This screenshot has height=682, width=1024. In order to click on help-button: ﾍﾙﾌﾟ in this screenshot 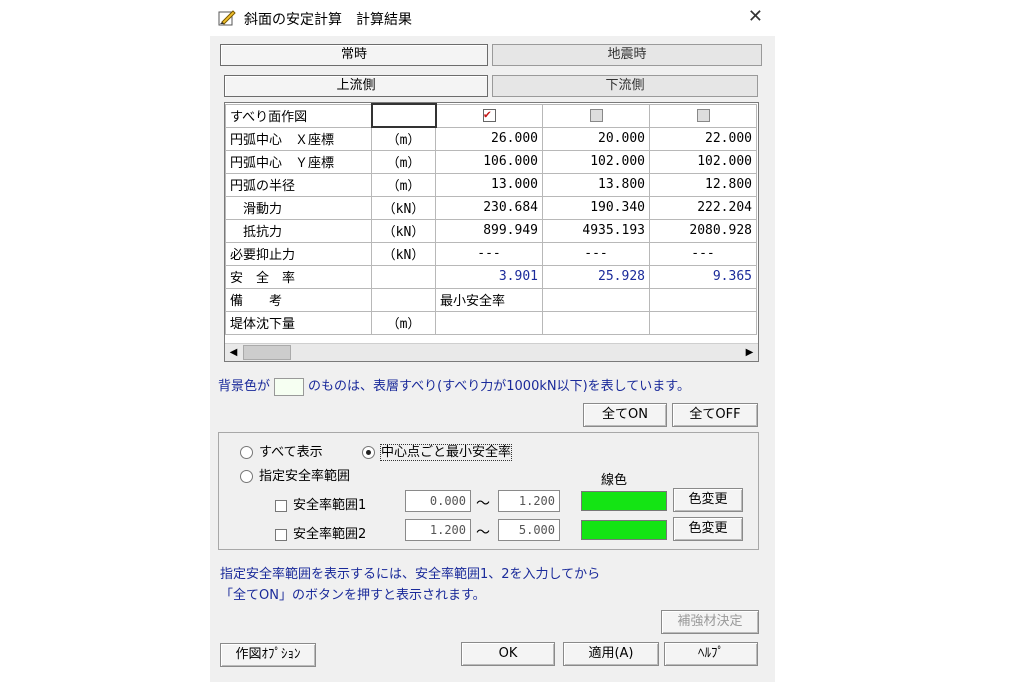, I will do `click(711, 654)`.